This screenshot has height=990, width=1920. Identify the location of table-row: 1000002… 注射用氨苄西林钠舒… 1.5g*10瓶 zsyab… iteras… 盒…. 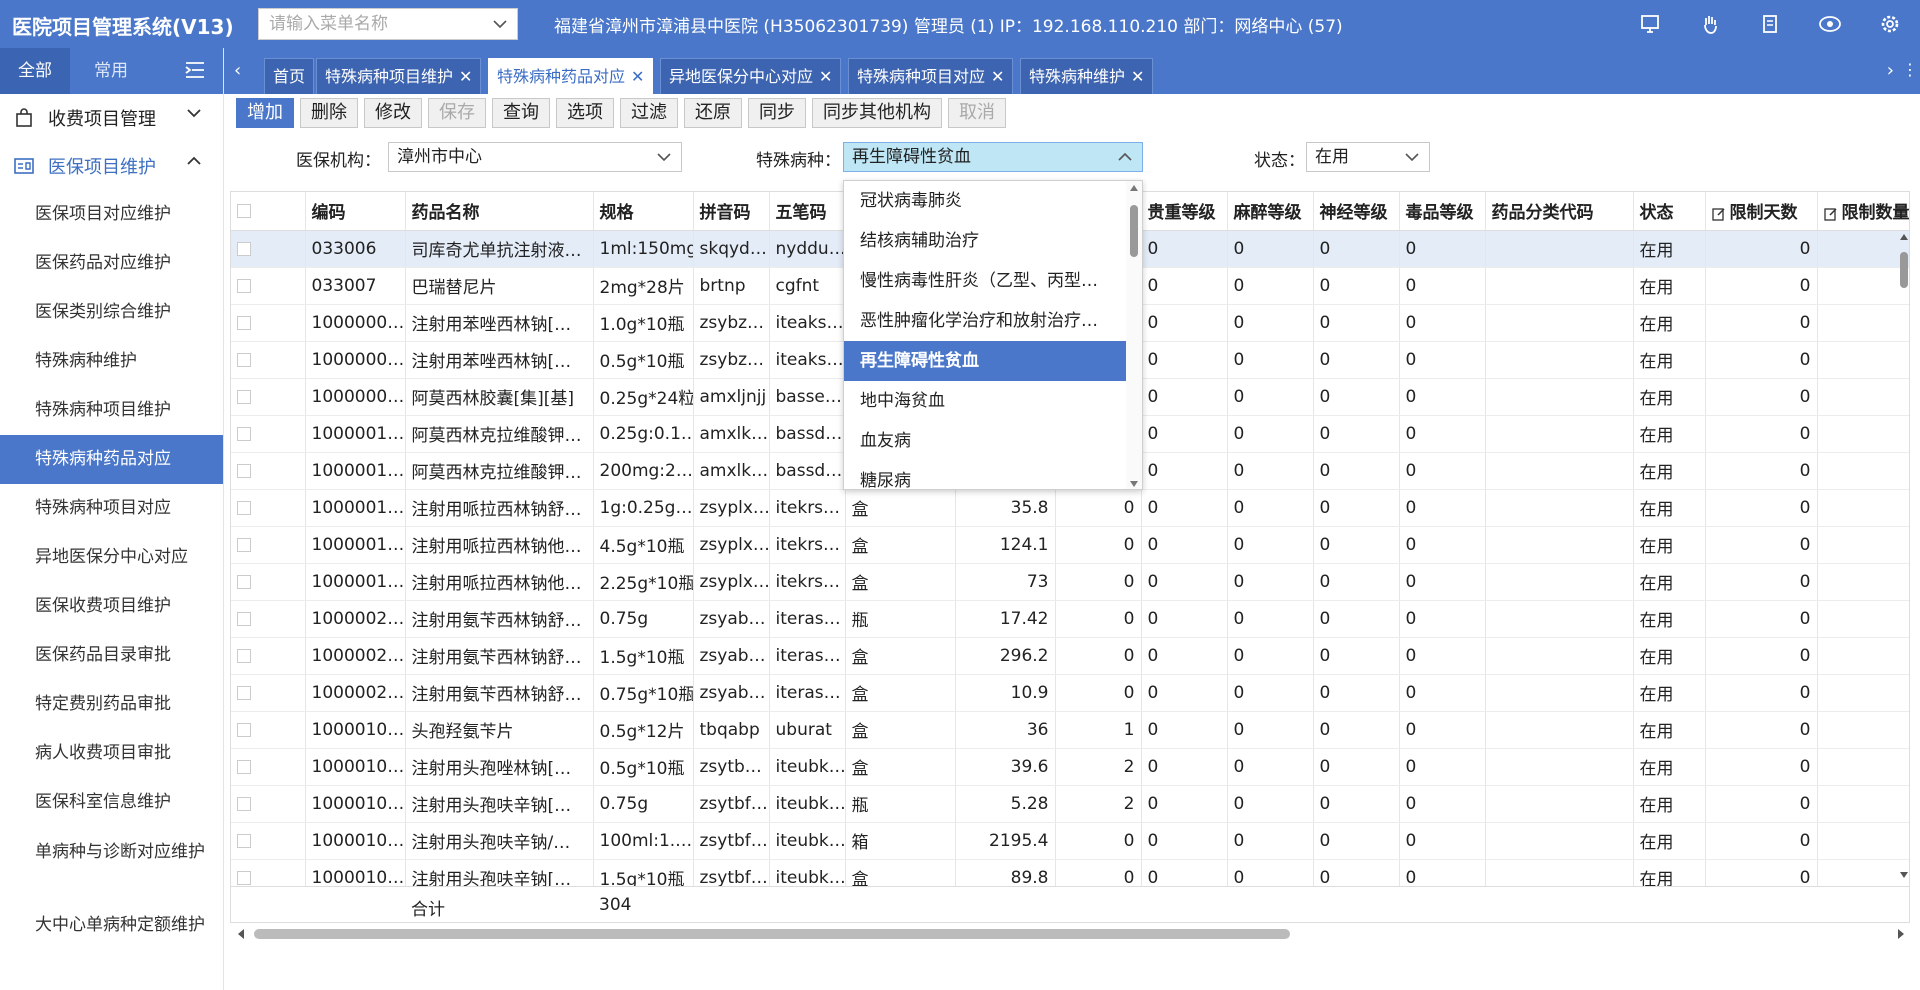
(1070, 656).